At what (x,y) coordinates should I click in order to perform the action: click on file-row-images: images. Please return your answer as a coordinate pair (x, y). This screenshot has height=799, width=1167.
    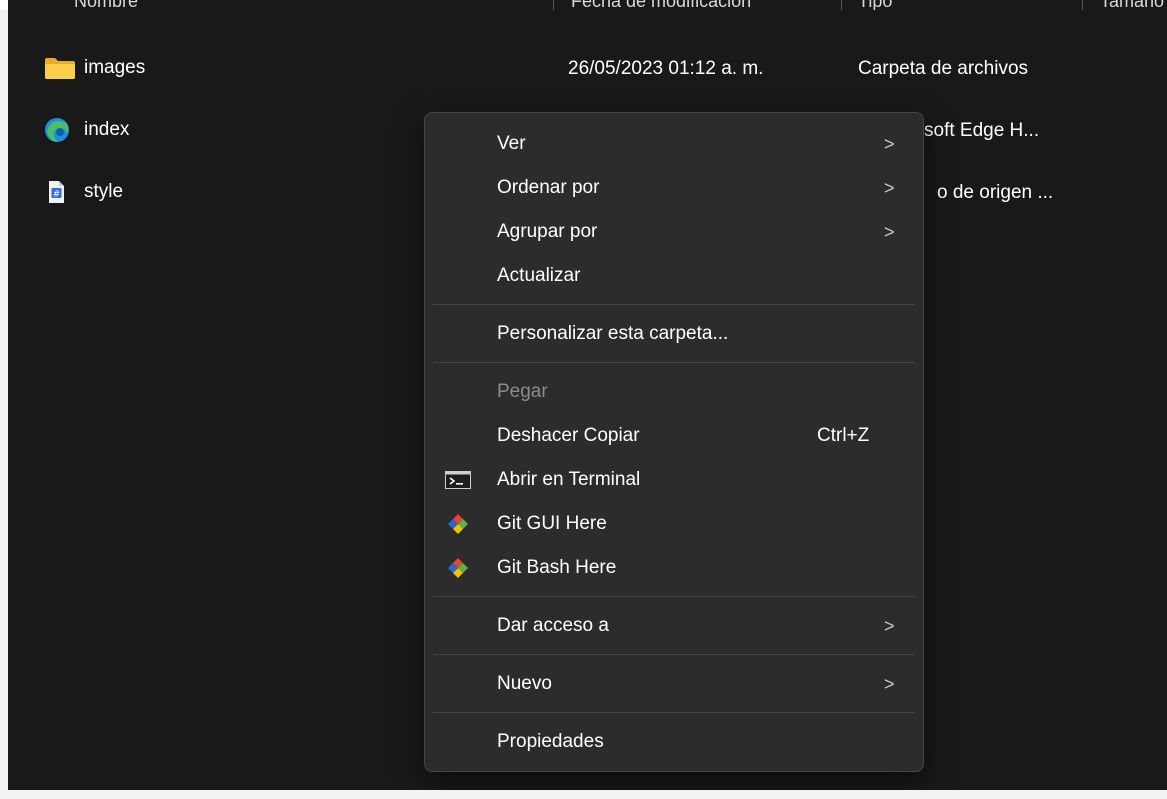
    Looking at the image, I should click on (94, 68).